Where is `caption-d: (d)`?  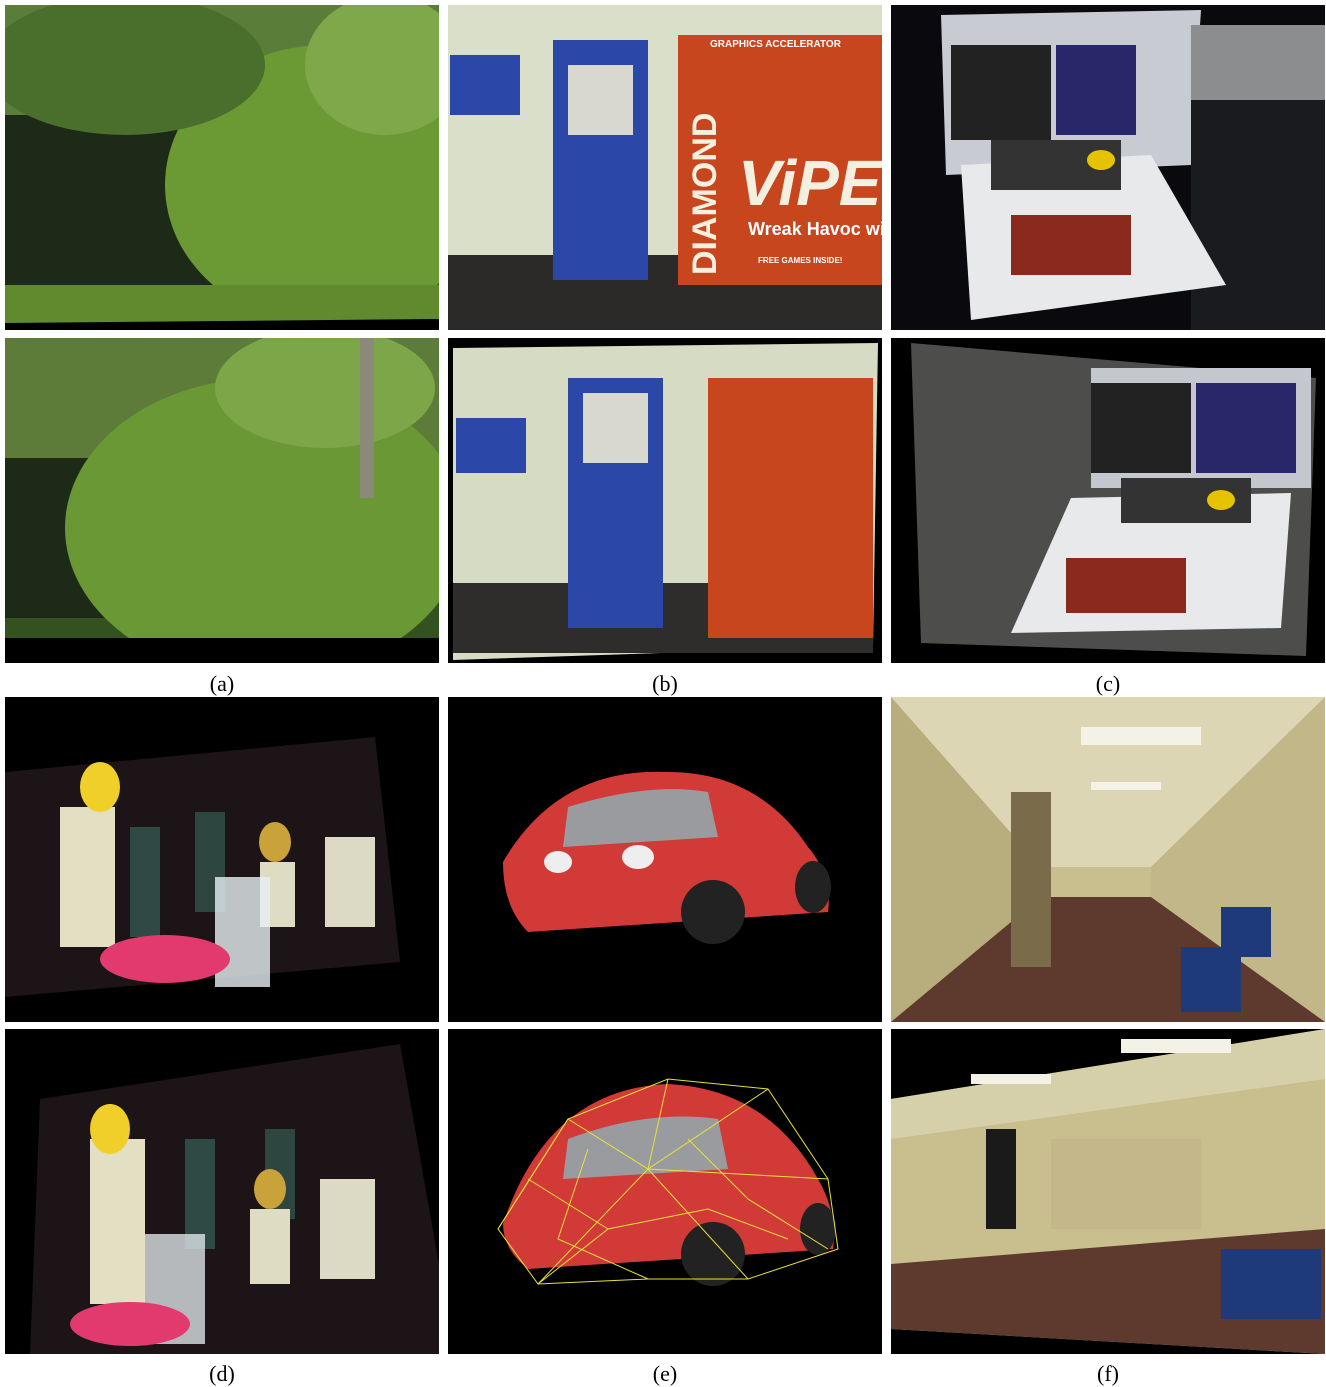
caption-d: (d) is located at coordinates (222, 1373).